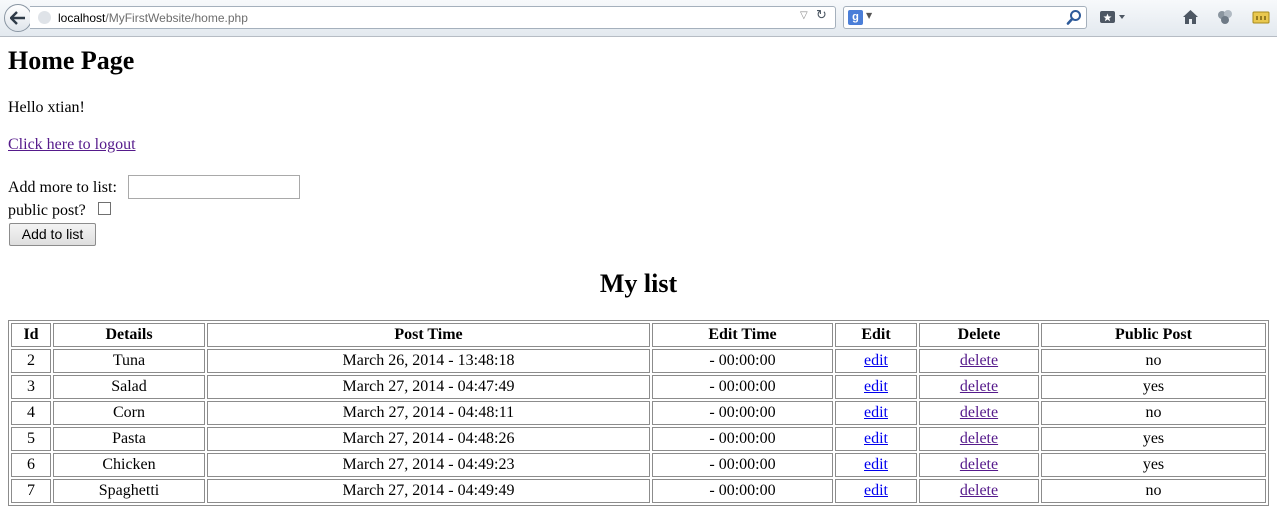 The width and height of the screenshot is (1277, 528). I want to click on cell-details: Chicken, so click(129, 465).